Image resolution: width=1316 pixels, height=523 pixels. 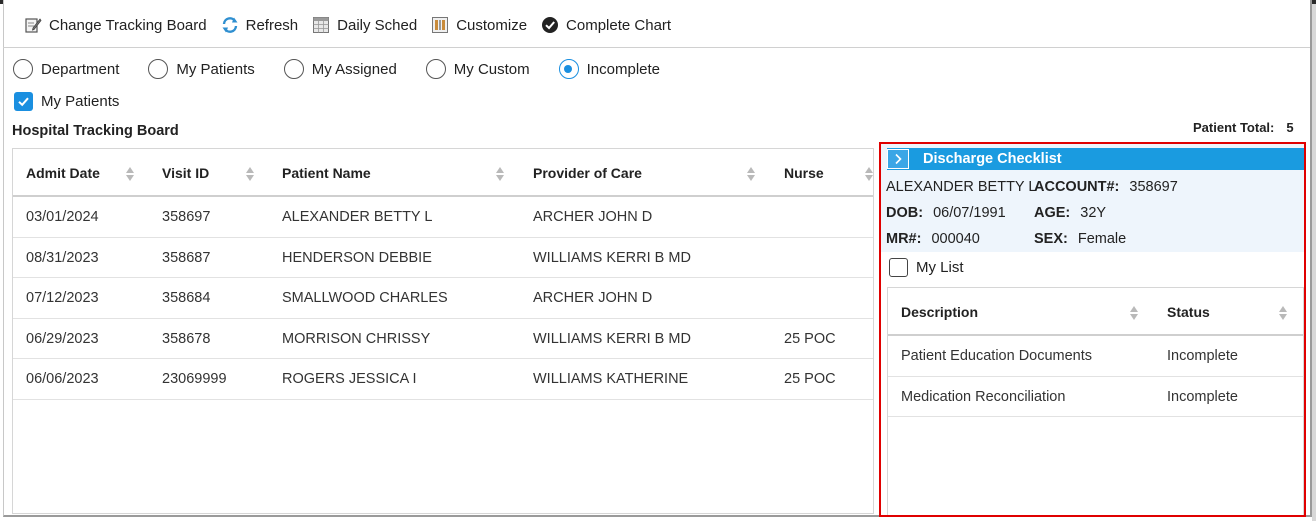 I want to click on checklist-row: Patient Education Documents Incomplete, so click(x=1095, y=356).